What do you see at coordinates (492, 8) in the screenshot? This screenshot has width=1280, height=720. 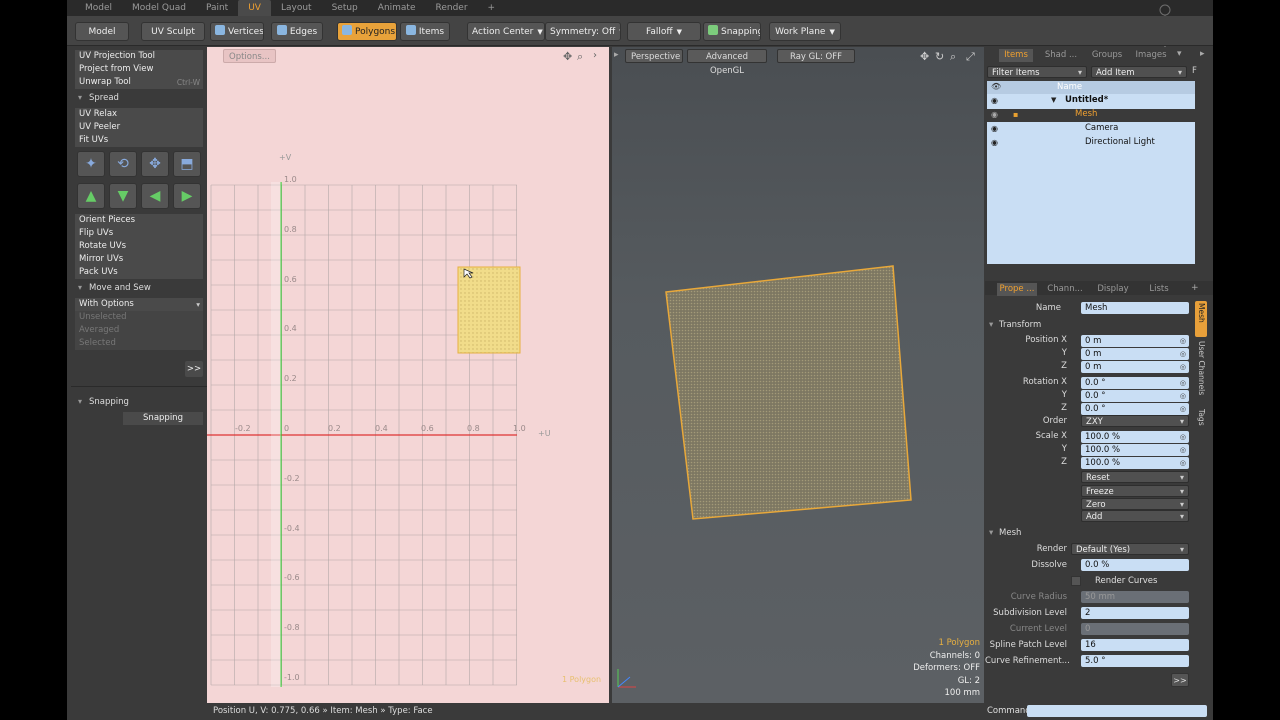 I see `add-tab-button: +` at bounding box center [492, 8].